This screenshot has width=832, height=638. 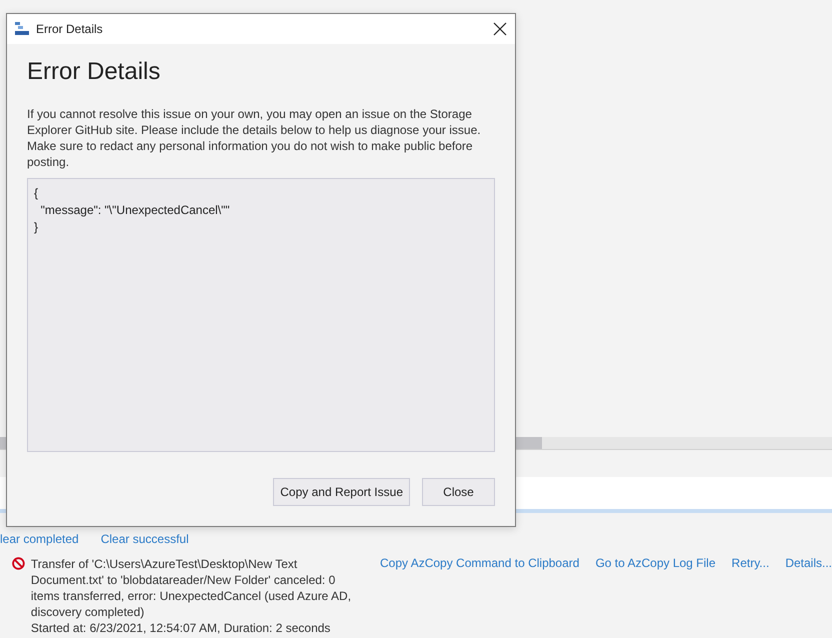 What do you see at coordinates (18, 563) in the screenshot?
I see `error-icon` at bounding box center [18, 563].